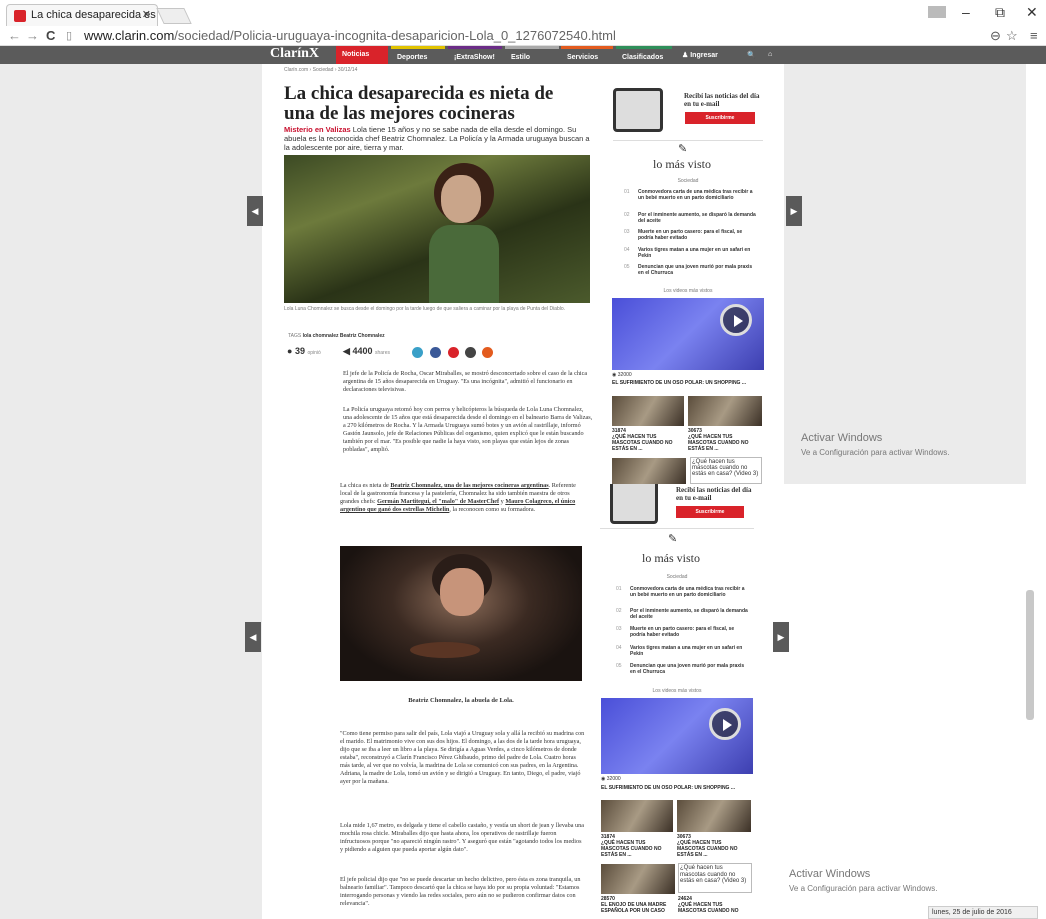  Describe the element at coordinates (937, 12) in the screenshot. I see `user-profile-icon` at that location.